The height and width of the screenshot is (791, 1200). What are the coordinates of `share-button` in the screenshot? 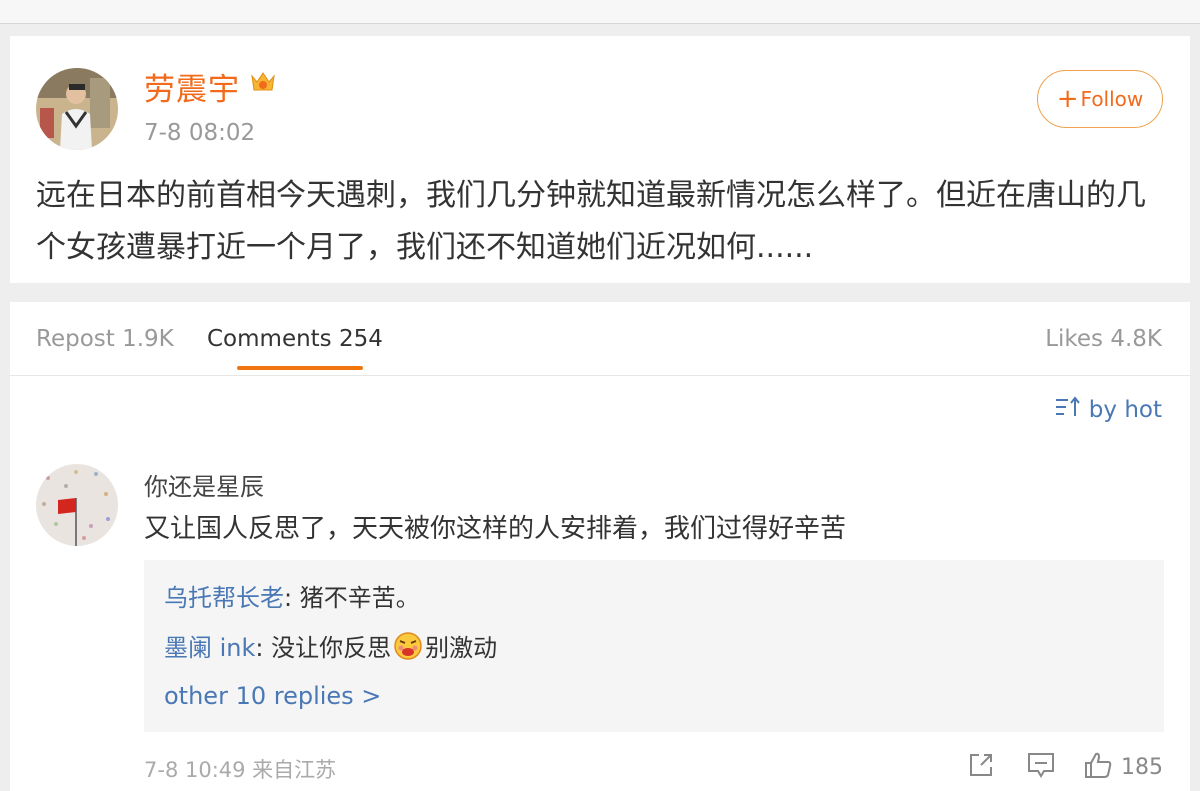 It's located at (981, 767).